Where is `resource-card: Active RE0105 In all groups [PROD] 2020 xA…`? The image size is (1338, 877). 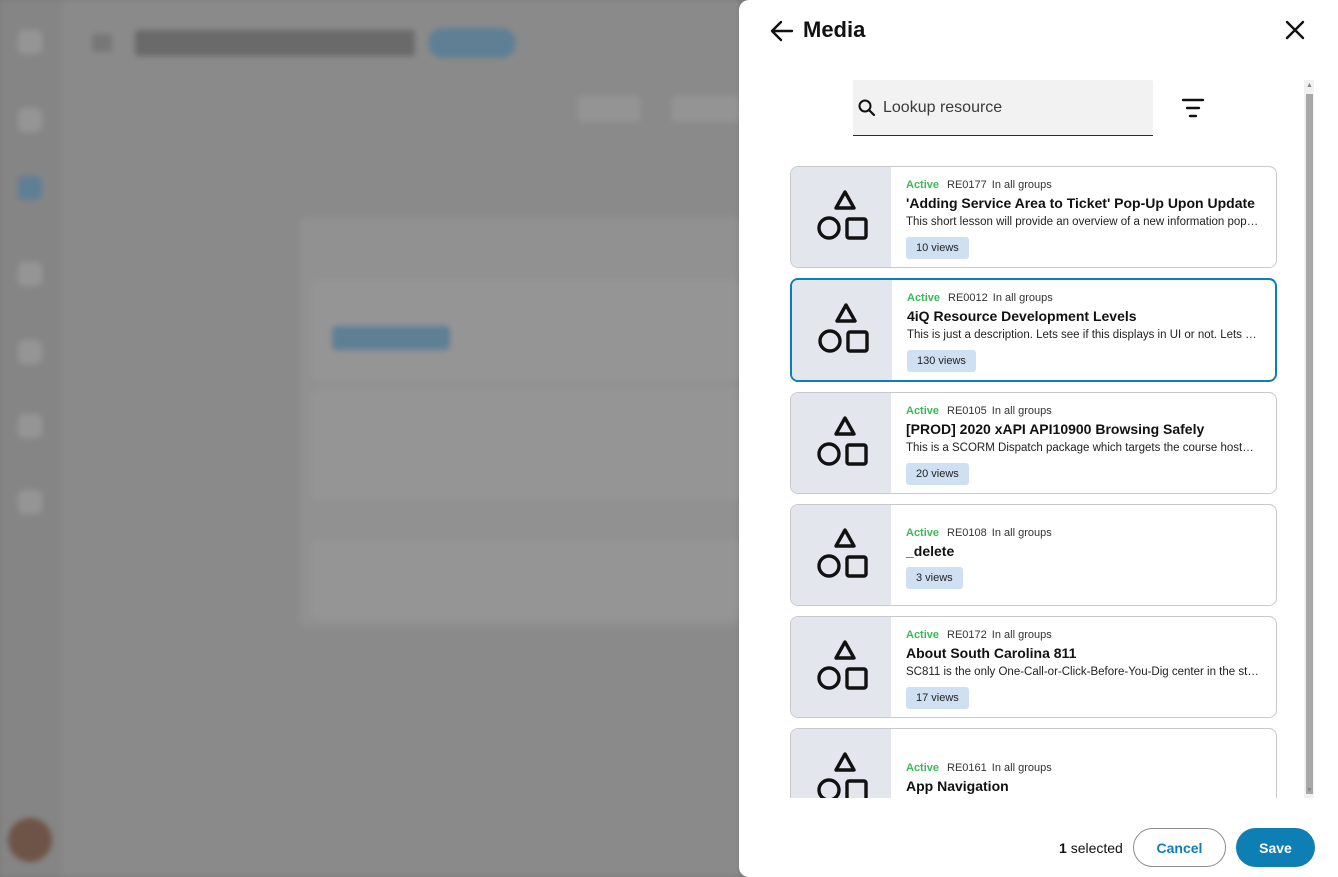
resource-card: Active RE0105 In all groups [PROD] 2020 xA… is located at coordinates (1033, 443).